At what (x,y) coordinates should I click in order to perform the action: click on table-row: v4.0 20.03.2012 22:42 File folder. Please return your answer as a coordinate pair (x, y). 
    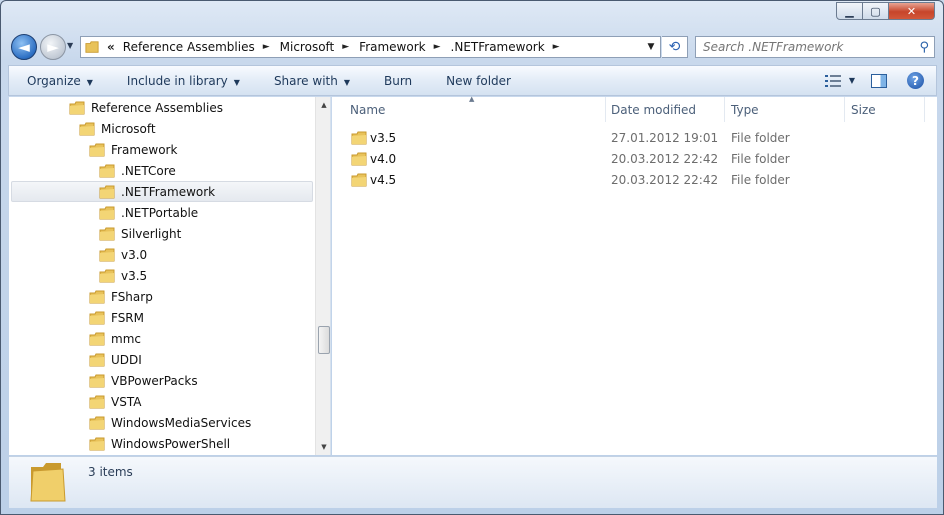
    Looking at the image, I should click on (634, 159).